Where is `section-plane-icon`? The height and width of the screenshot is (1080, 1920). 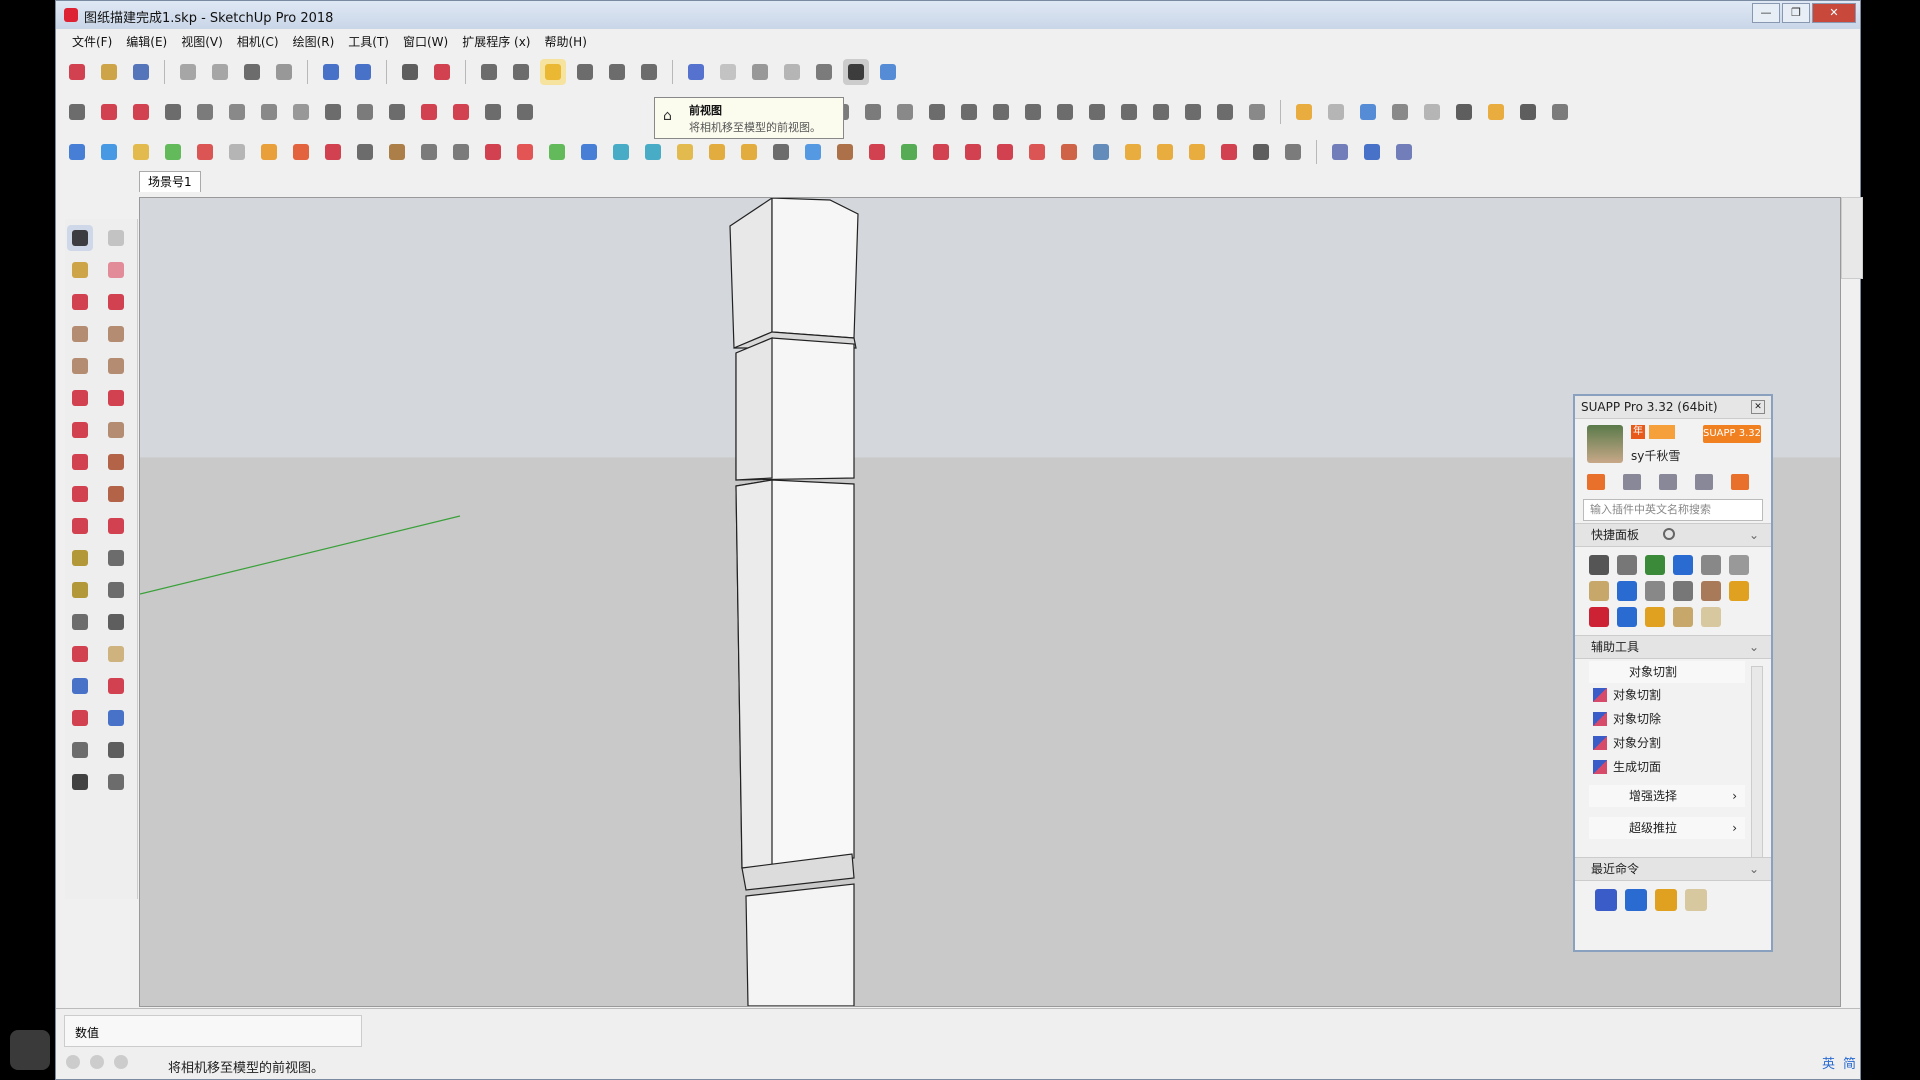 section-plane-icon is located at coordinates (116, 782).